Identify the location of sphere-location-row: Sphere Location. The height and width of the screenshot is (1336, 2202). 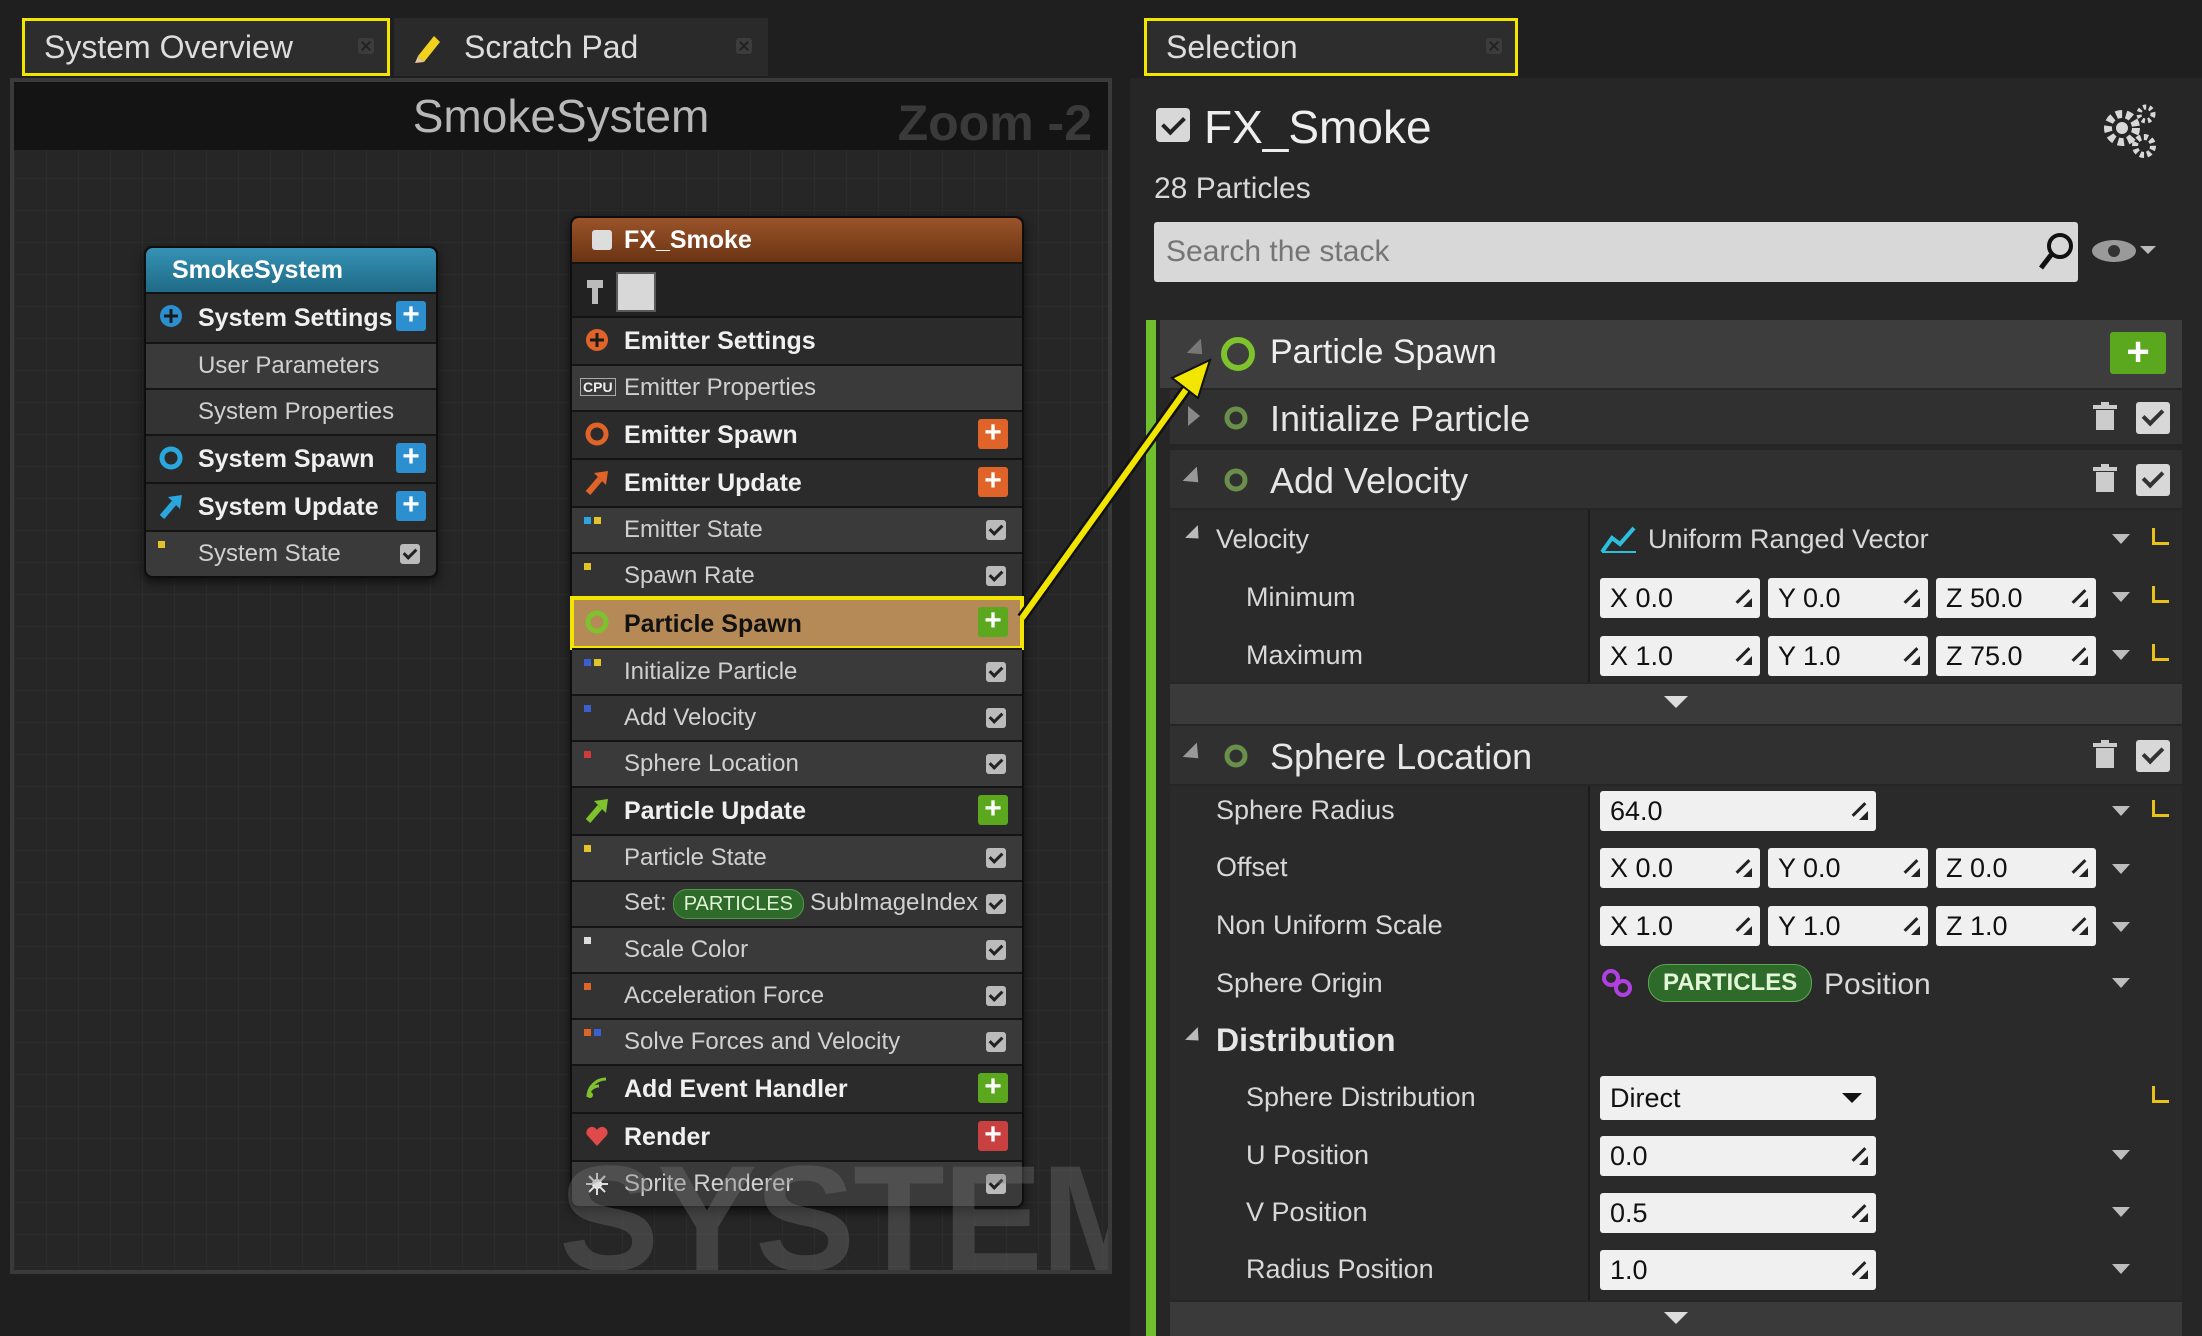
(797, 763).